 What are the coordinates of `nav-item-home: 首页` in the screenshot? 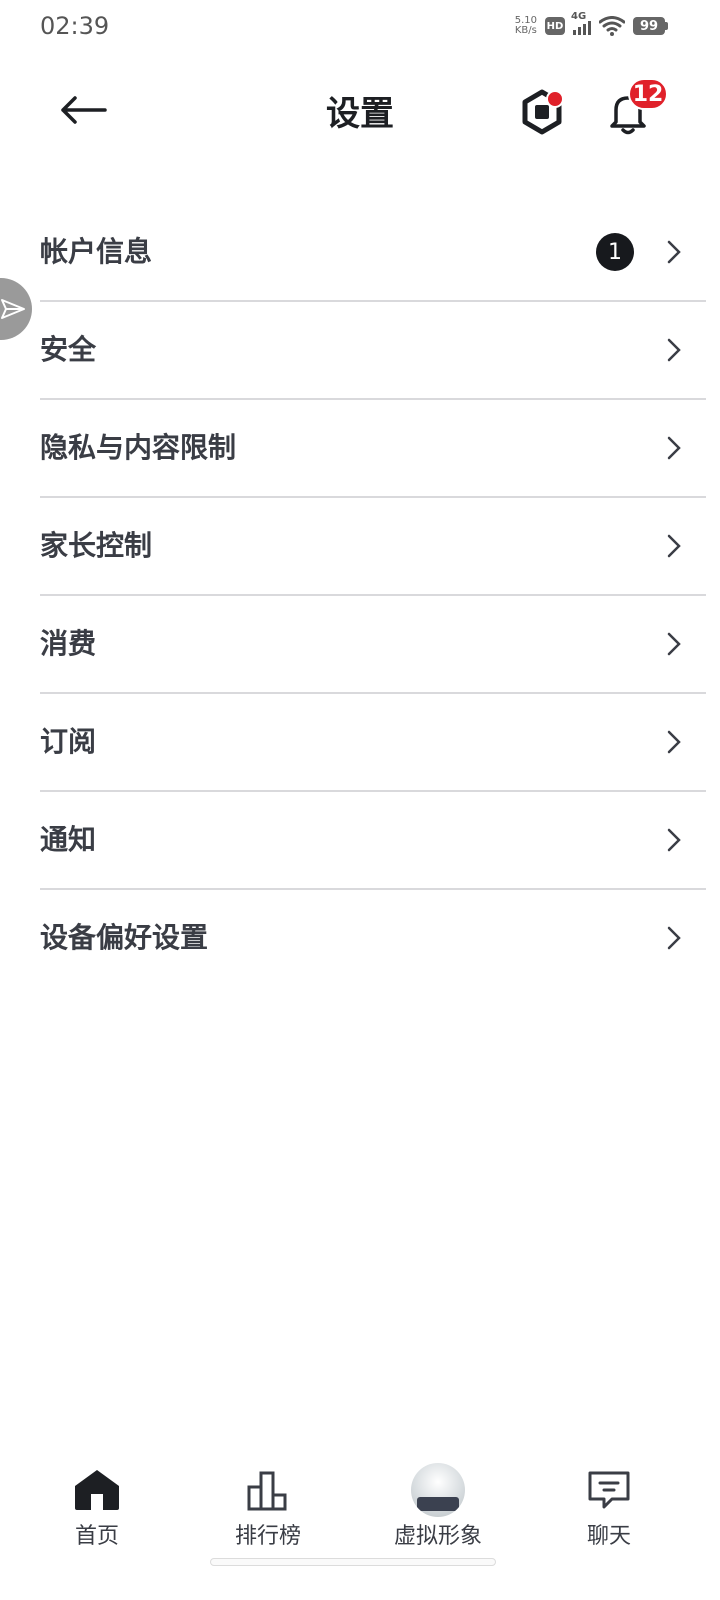 It's located at (97, 1505).